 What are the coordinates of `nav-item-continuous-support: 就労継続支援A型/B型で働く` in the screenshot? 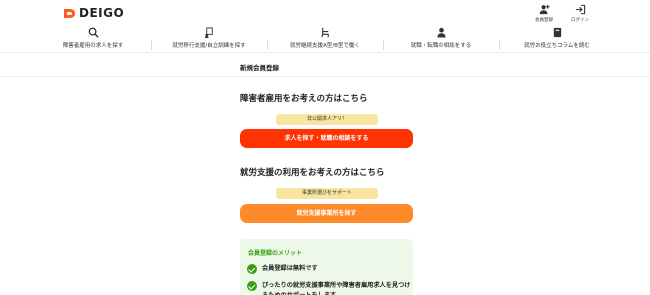 It's located at (325, 39).